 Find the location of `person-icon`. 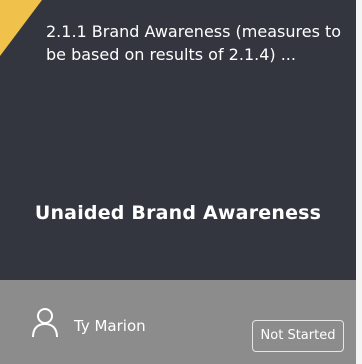

person-icon is located at coordinates (45, 322).